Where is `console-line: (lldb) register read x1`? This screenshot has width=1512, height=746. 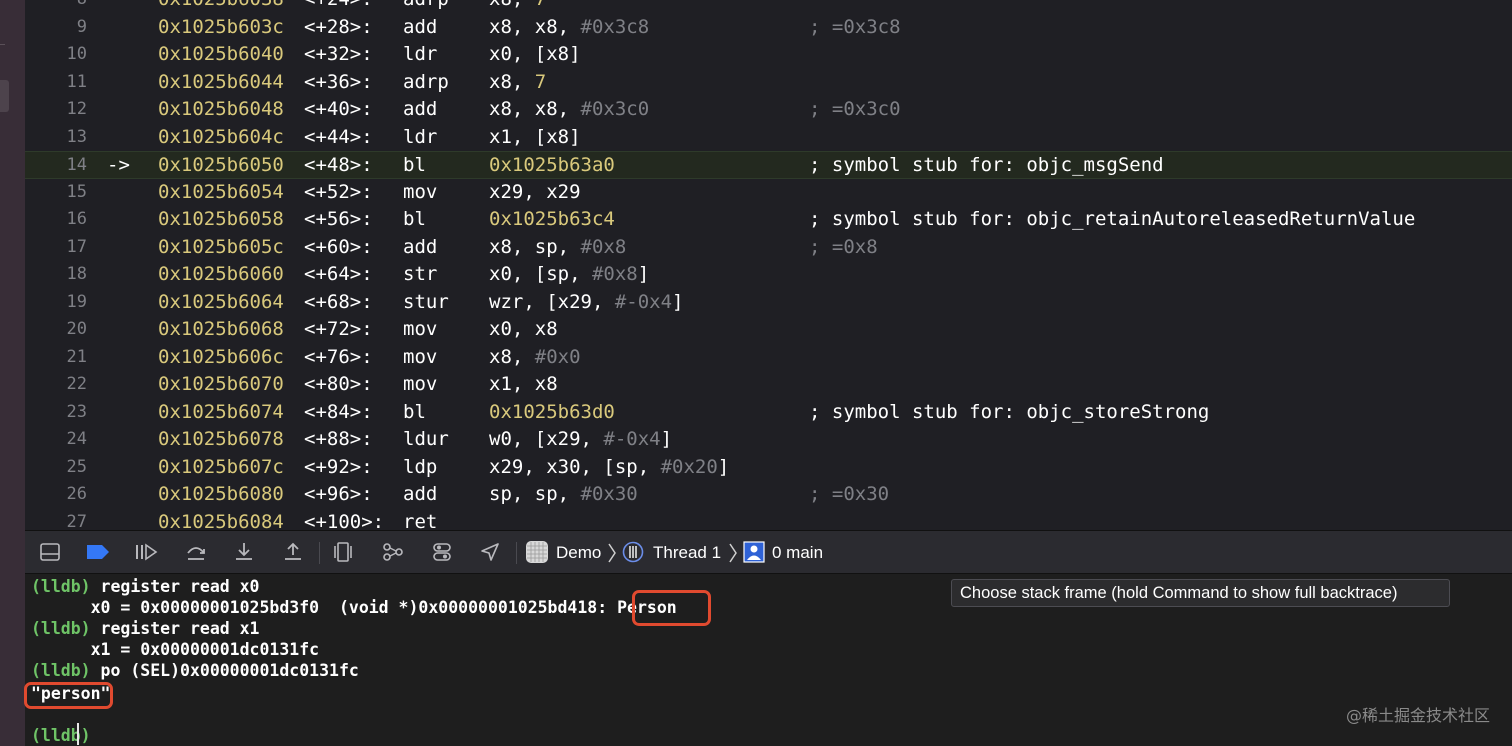 console-line: (lldb) register read x1 is located at coordinates (145, 628).